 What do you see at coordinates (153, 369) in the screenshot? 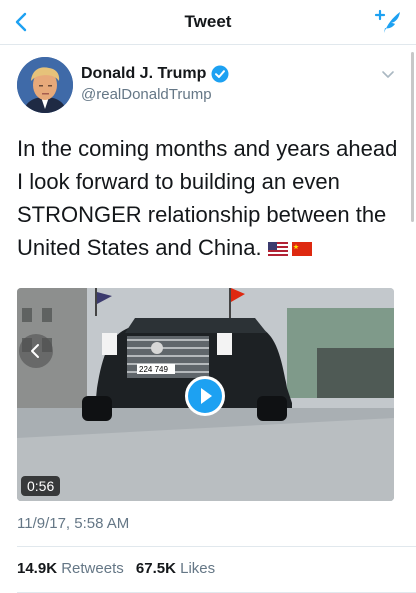
I see `license-plate: 224 749` at bounding box center [153, 369].